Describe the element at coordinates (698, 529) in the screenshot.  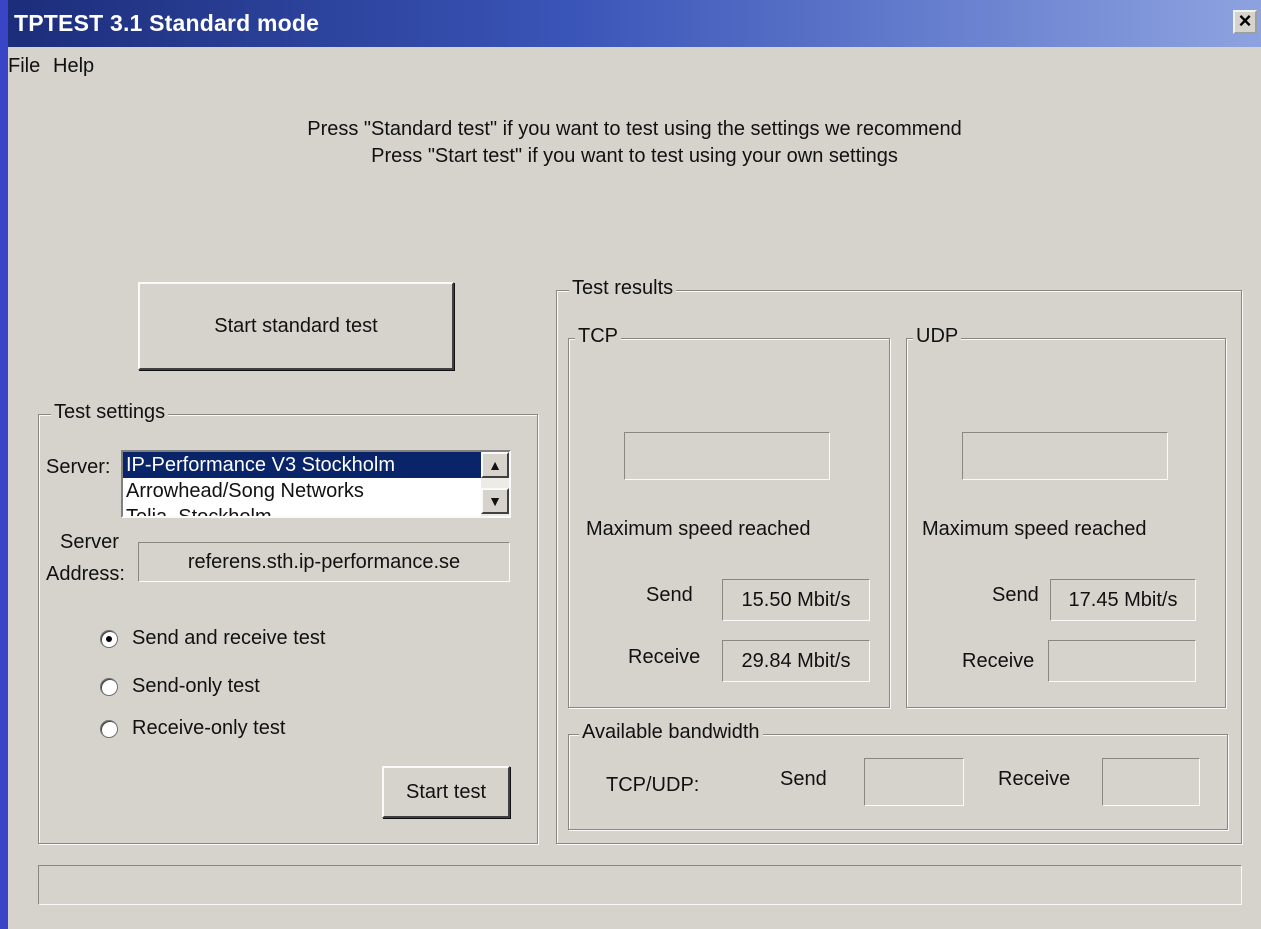
I see `tcp-max-speed-label: Maximum speed reached` at that location.